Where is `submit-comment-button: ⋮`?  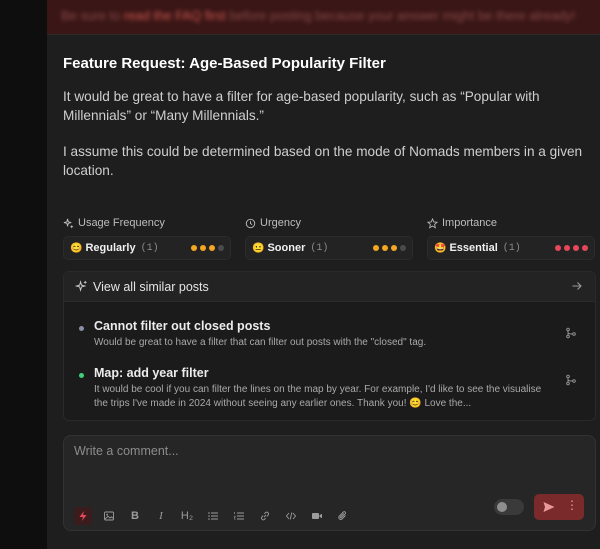 submit-comment-button: ⋮ is located at coordinates (559, 507).